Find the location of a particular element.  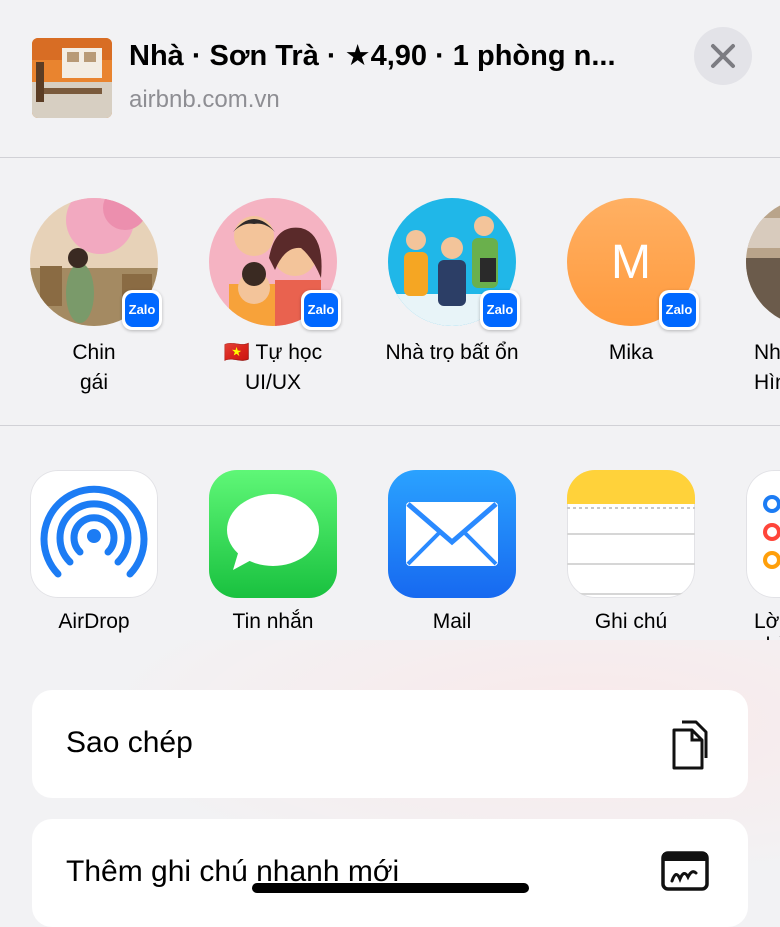

app-label: AirDrop is located at coordinates (94, 621).